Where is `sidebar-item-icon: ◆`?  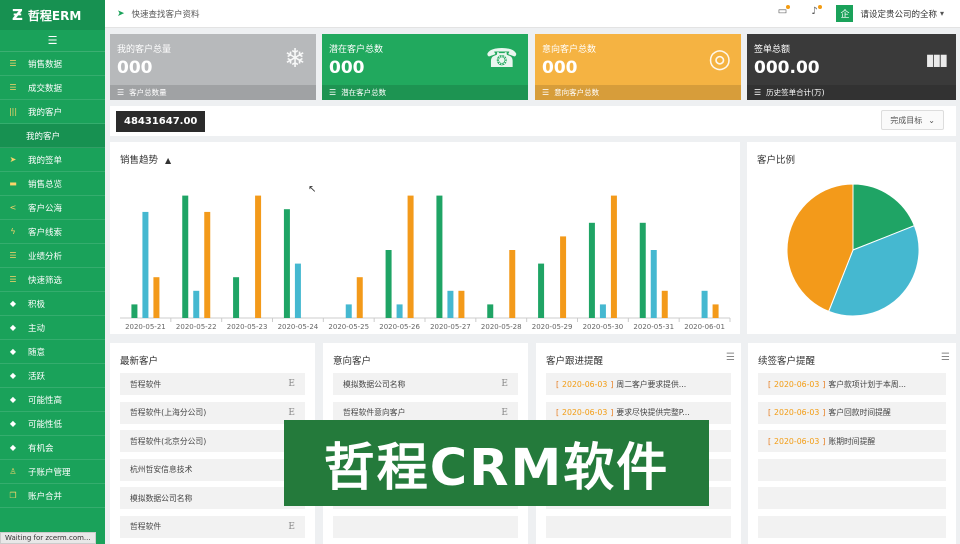 sidebar-item-icon: ◆ is located at coordinates (13, 303).